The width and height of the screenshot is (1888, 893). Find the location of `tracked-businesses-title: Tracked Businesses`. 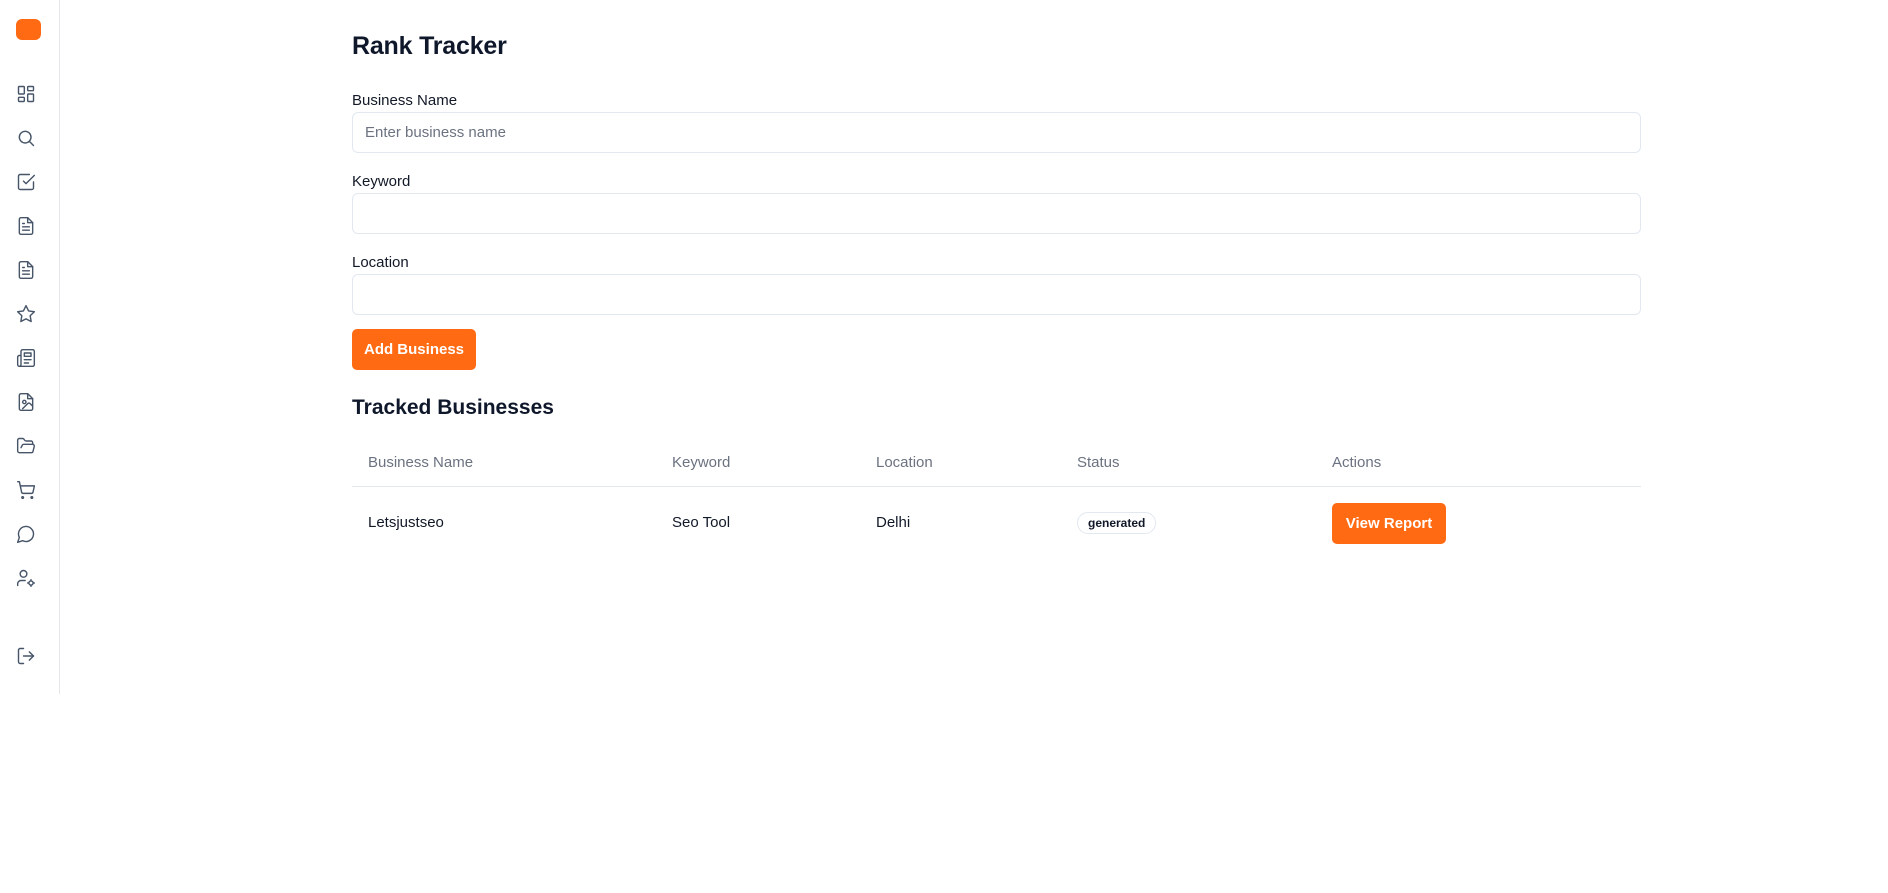

tracked-businesses-title: Tracked Businesses is located at coordinates (453, 407).